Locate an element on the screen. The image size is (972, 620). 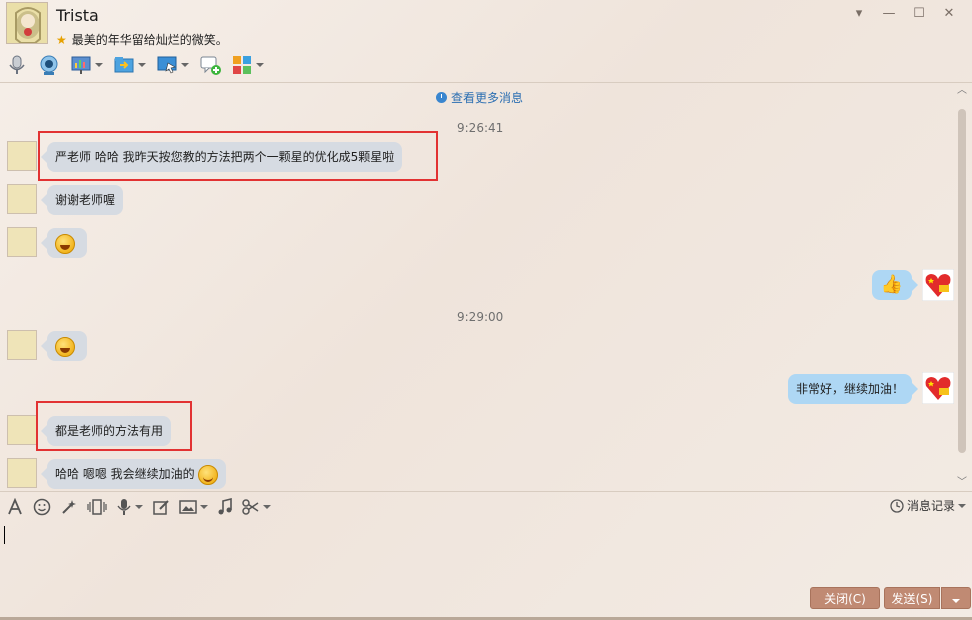
send-image-button is located at coordinates (193, 507).